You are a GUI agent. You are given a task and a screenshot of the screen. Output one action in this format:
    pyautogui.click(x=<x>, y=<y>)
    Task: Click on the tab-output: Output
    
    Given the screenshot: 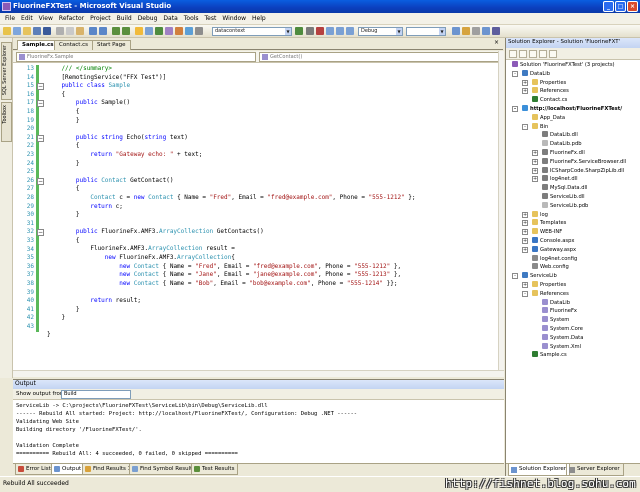 What is the action you would take?
    pyautogui.click(x=68, y=469)
    